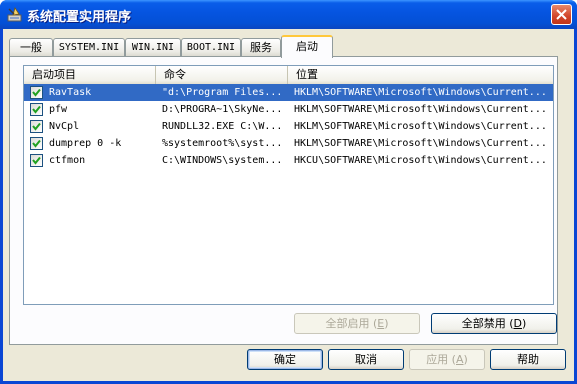 The image size is (577, 384). What do you see at coordinates (89, 47) in the screenshot?
I see `tab-system-ini: SYSTEM.INI` at bounding box center [89, 47].